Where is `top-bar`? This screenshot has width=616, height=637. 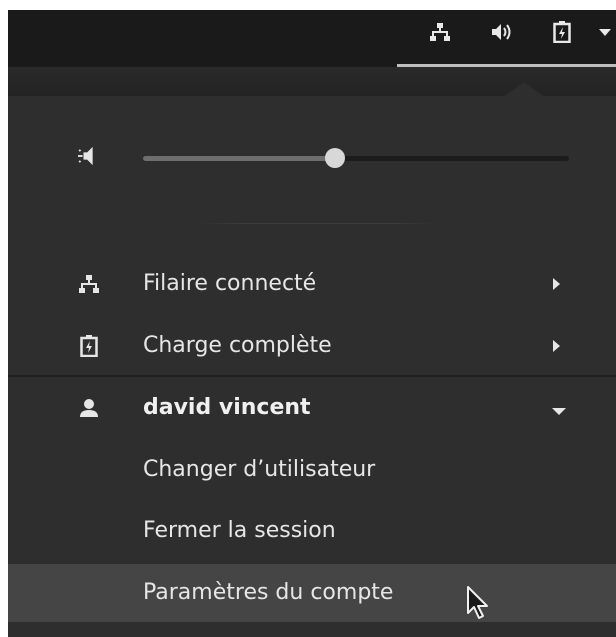 top-bar is located at coordinates (312, 38).